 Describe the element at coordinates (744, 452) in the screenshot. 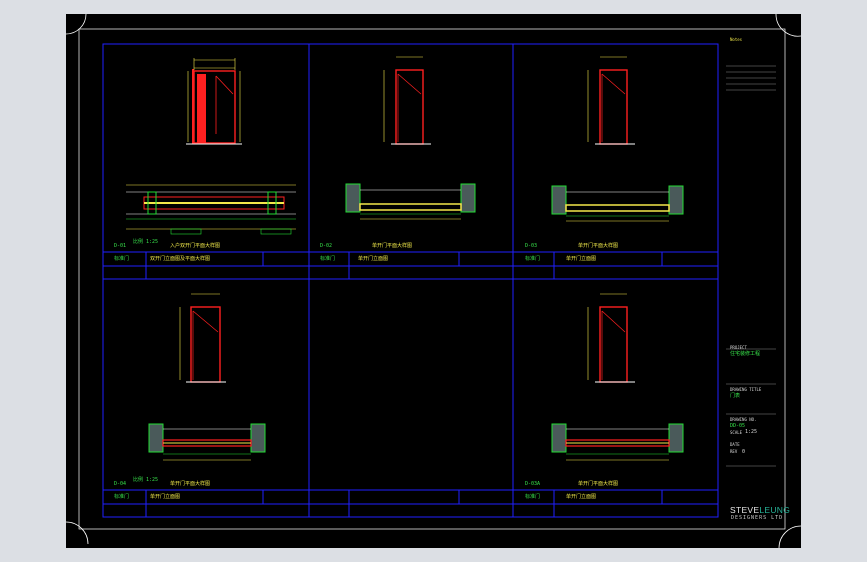

I see `rev-value: 0` at that location.